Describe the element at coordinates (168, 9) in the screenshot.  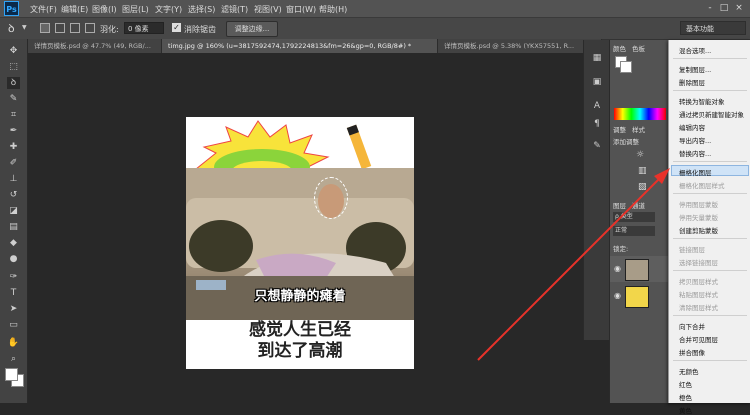
I see `menu-type: 文字(Y)` at that location.